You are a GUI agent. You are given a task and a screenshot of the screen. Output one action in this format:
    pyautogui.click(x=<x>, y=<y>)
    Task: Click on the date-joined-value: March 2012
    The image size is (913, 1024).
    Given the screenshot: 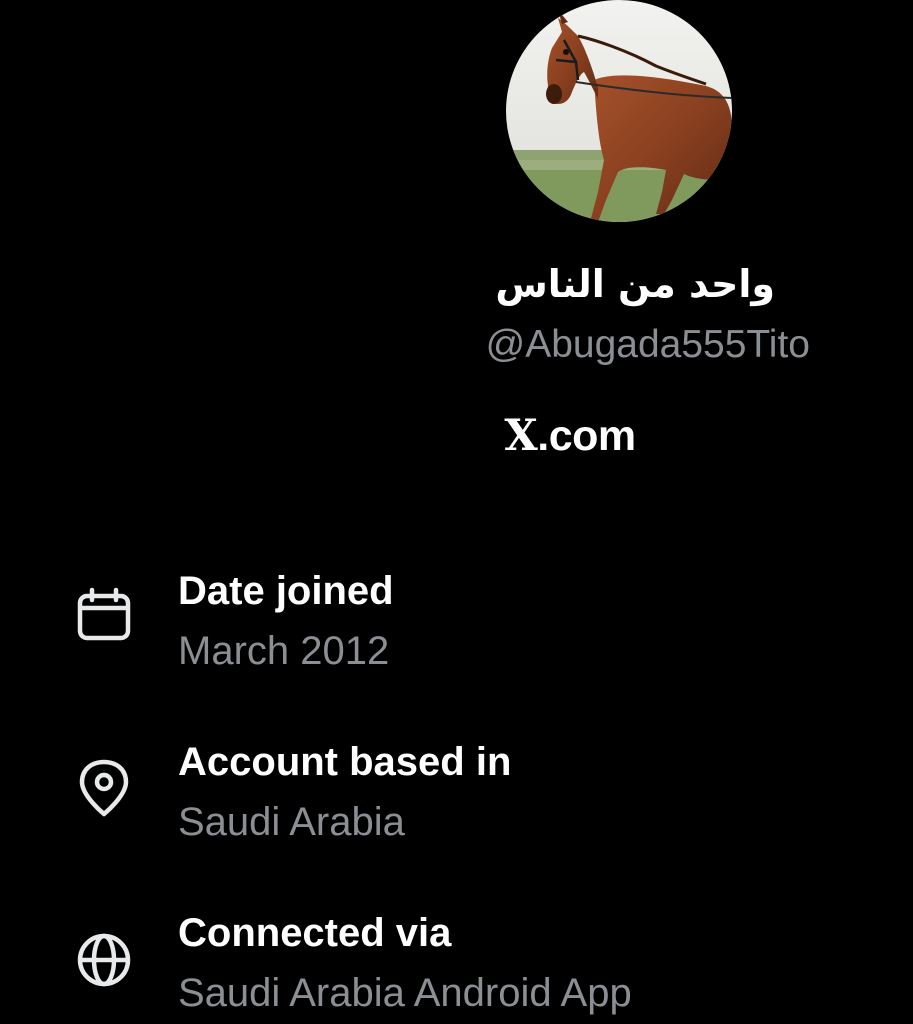 What is the action you would take?
    pyautogui.click(x=284, y=651)
    